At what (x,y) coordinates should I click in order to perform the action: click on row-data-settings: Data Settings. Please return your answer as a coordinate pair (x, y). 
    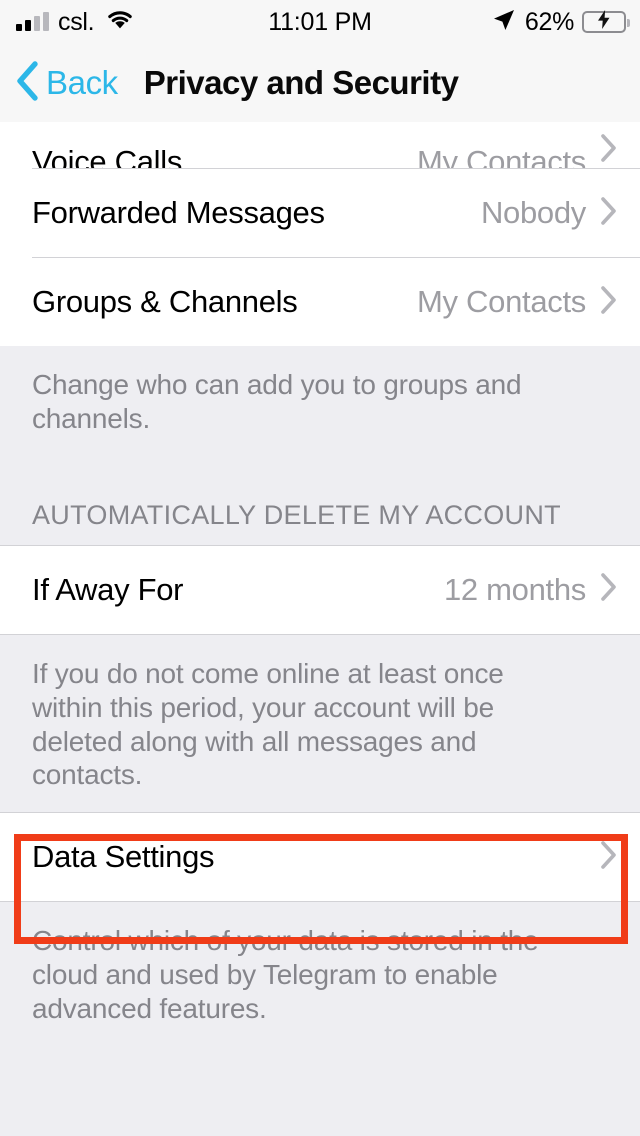
    Looking at the image, I should click on (320, 857).